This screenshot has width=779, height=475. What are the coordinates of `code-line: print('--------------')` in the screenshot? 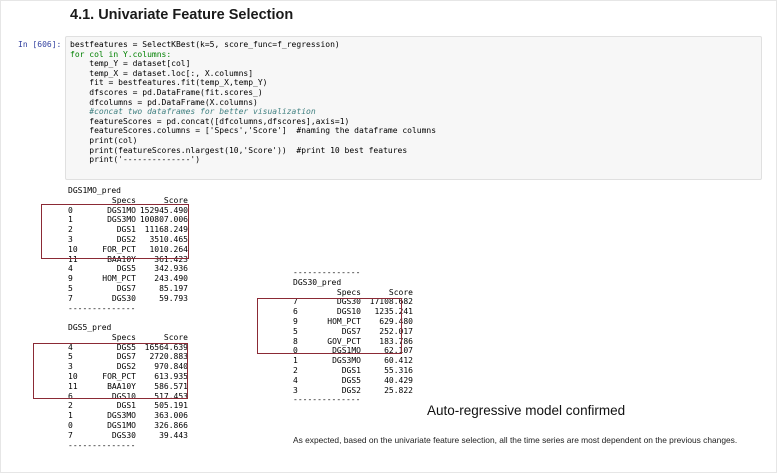 It's located at (135, 160).